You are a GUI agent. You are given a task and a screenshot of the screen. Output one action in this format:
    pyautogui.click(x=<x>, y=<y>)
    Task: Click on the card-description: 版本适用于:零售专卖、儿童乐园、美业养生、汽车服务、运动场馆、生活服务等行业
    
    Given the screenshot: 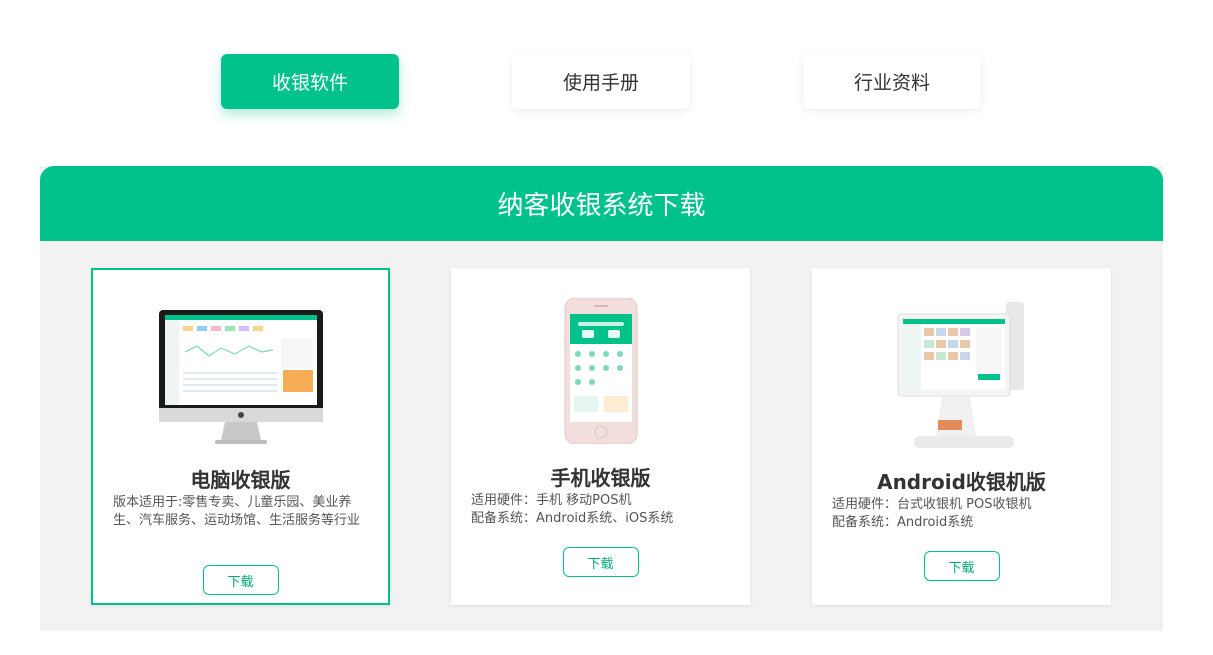 What is the action you would take?
    pyautogui.click(x=237, y=511)
    